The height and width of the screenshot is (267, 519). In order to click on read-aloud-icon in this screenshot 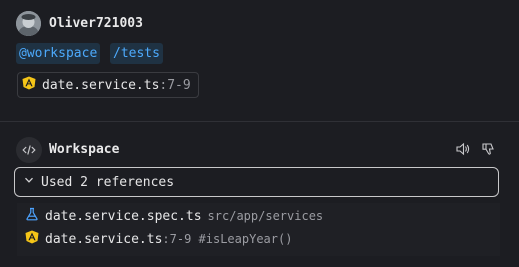, I will do `click(463, 149)`.